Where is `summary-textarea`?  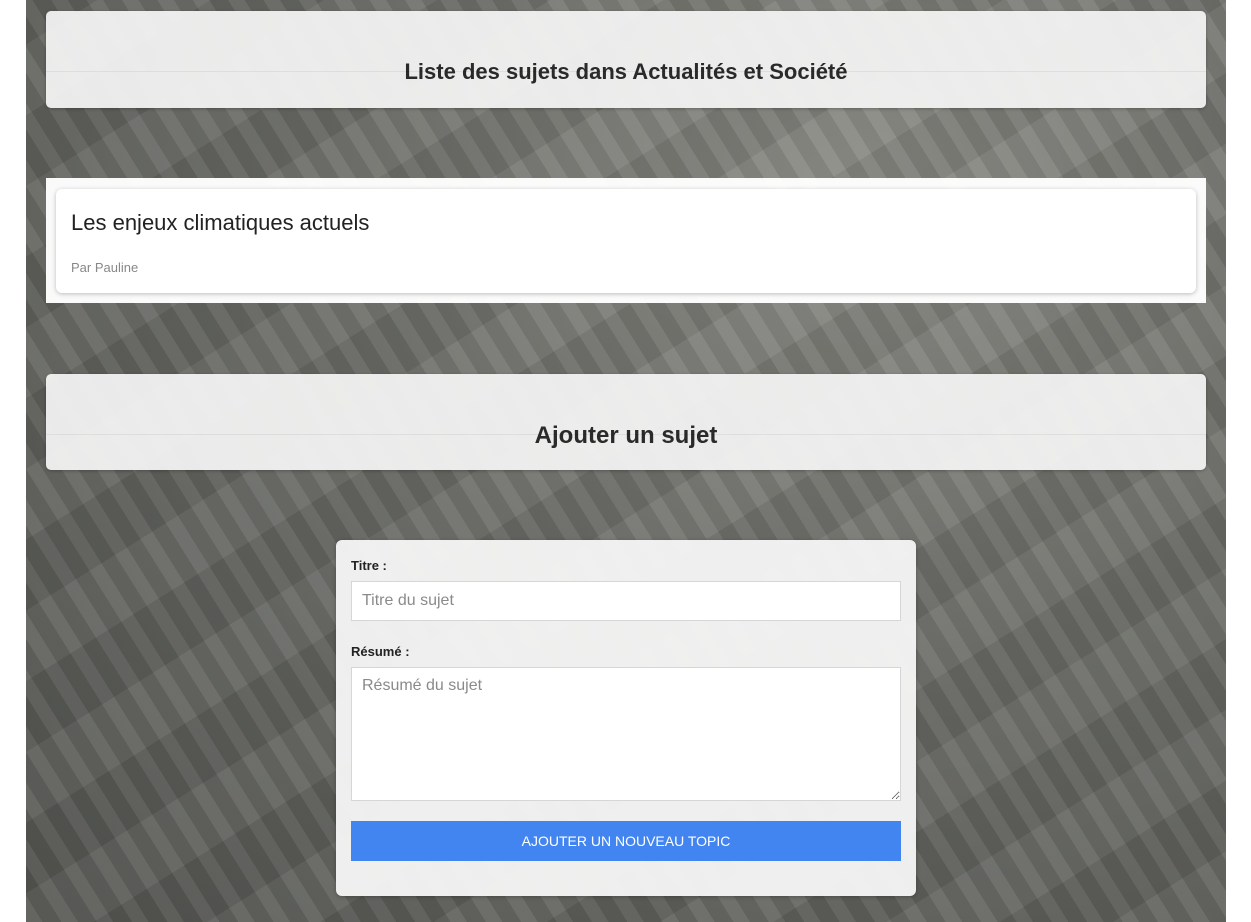 summary-textarea is located at coordinates (626, 734).